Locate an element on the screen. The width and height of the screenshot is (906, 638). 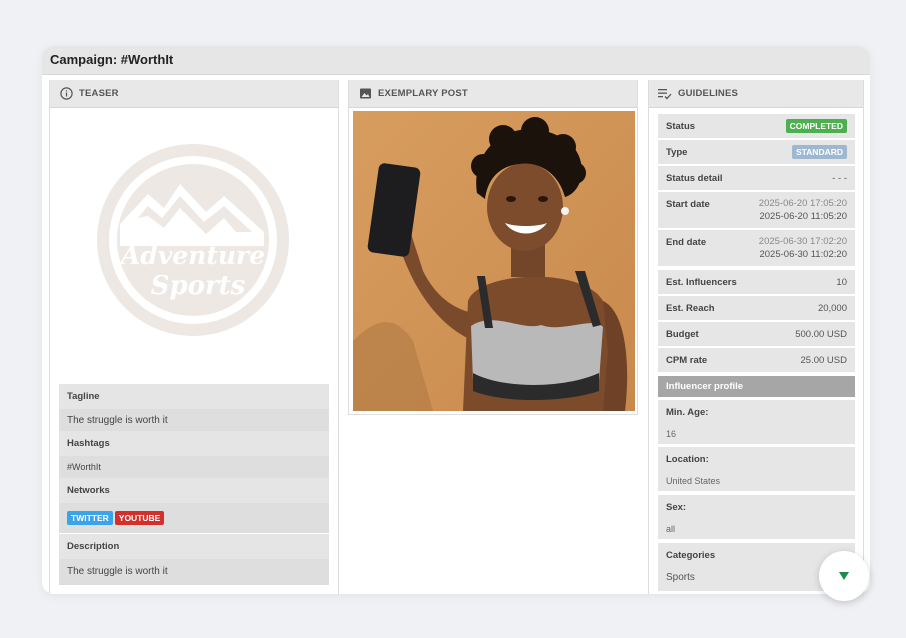
sex-row: Sex: all is located at coordinates (756, 517).